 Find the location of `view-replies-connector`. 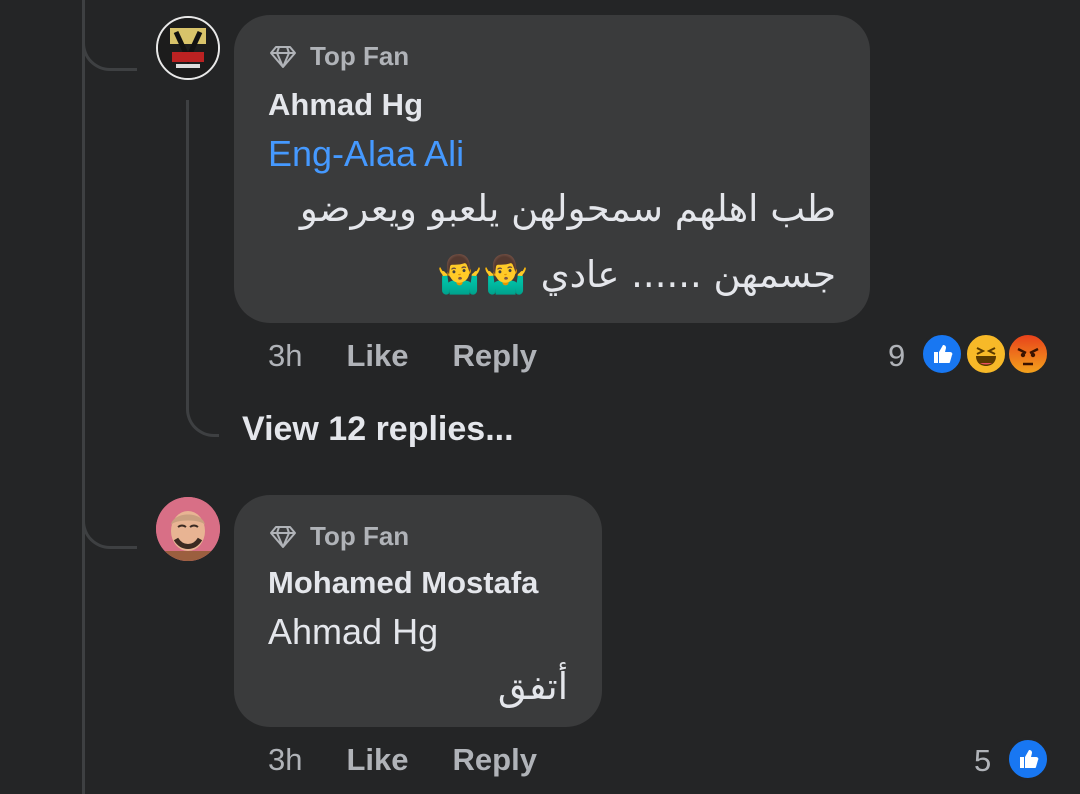

view-replies-connector is located at coordinates (202, 408).